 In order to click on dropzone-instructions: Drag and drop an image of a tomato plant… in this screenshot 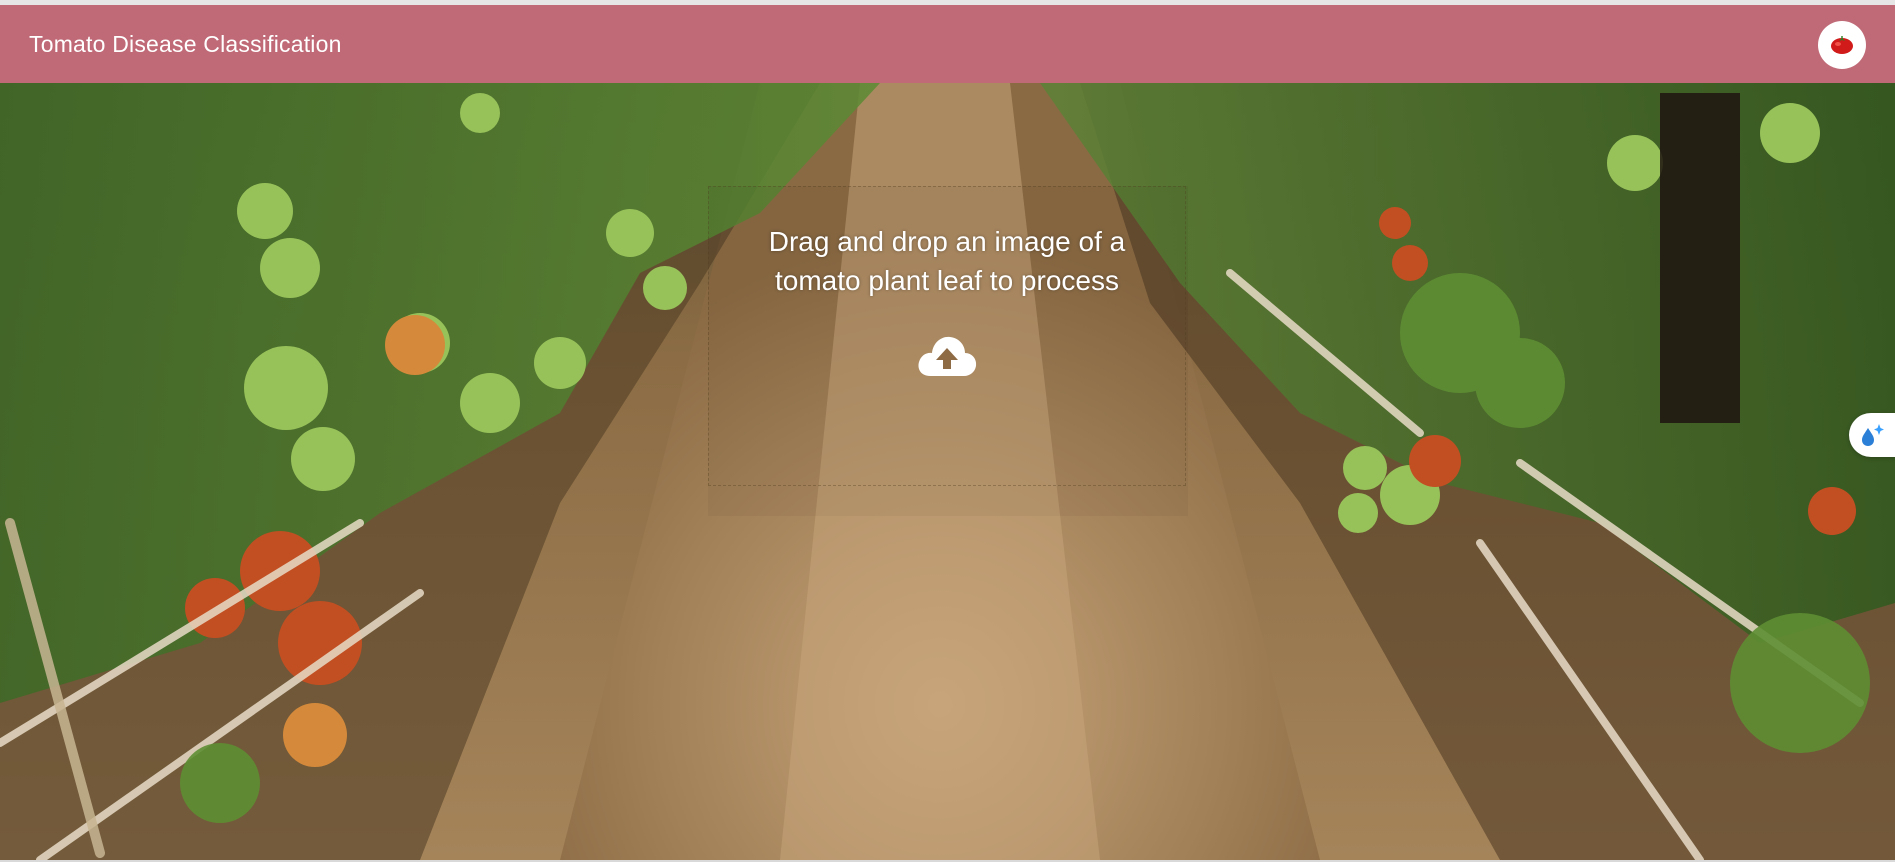, I will do `click(947, 261)`.